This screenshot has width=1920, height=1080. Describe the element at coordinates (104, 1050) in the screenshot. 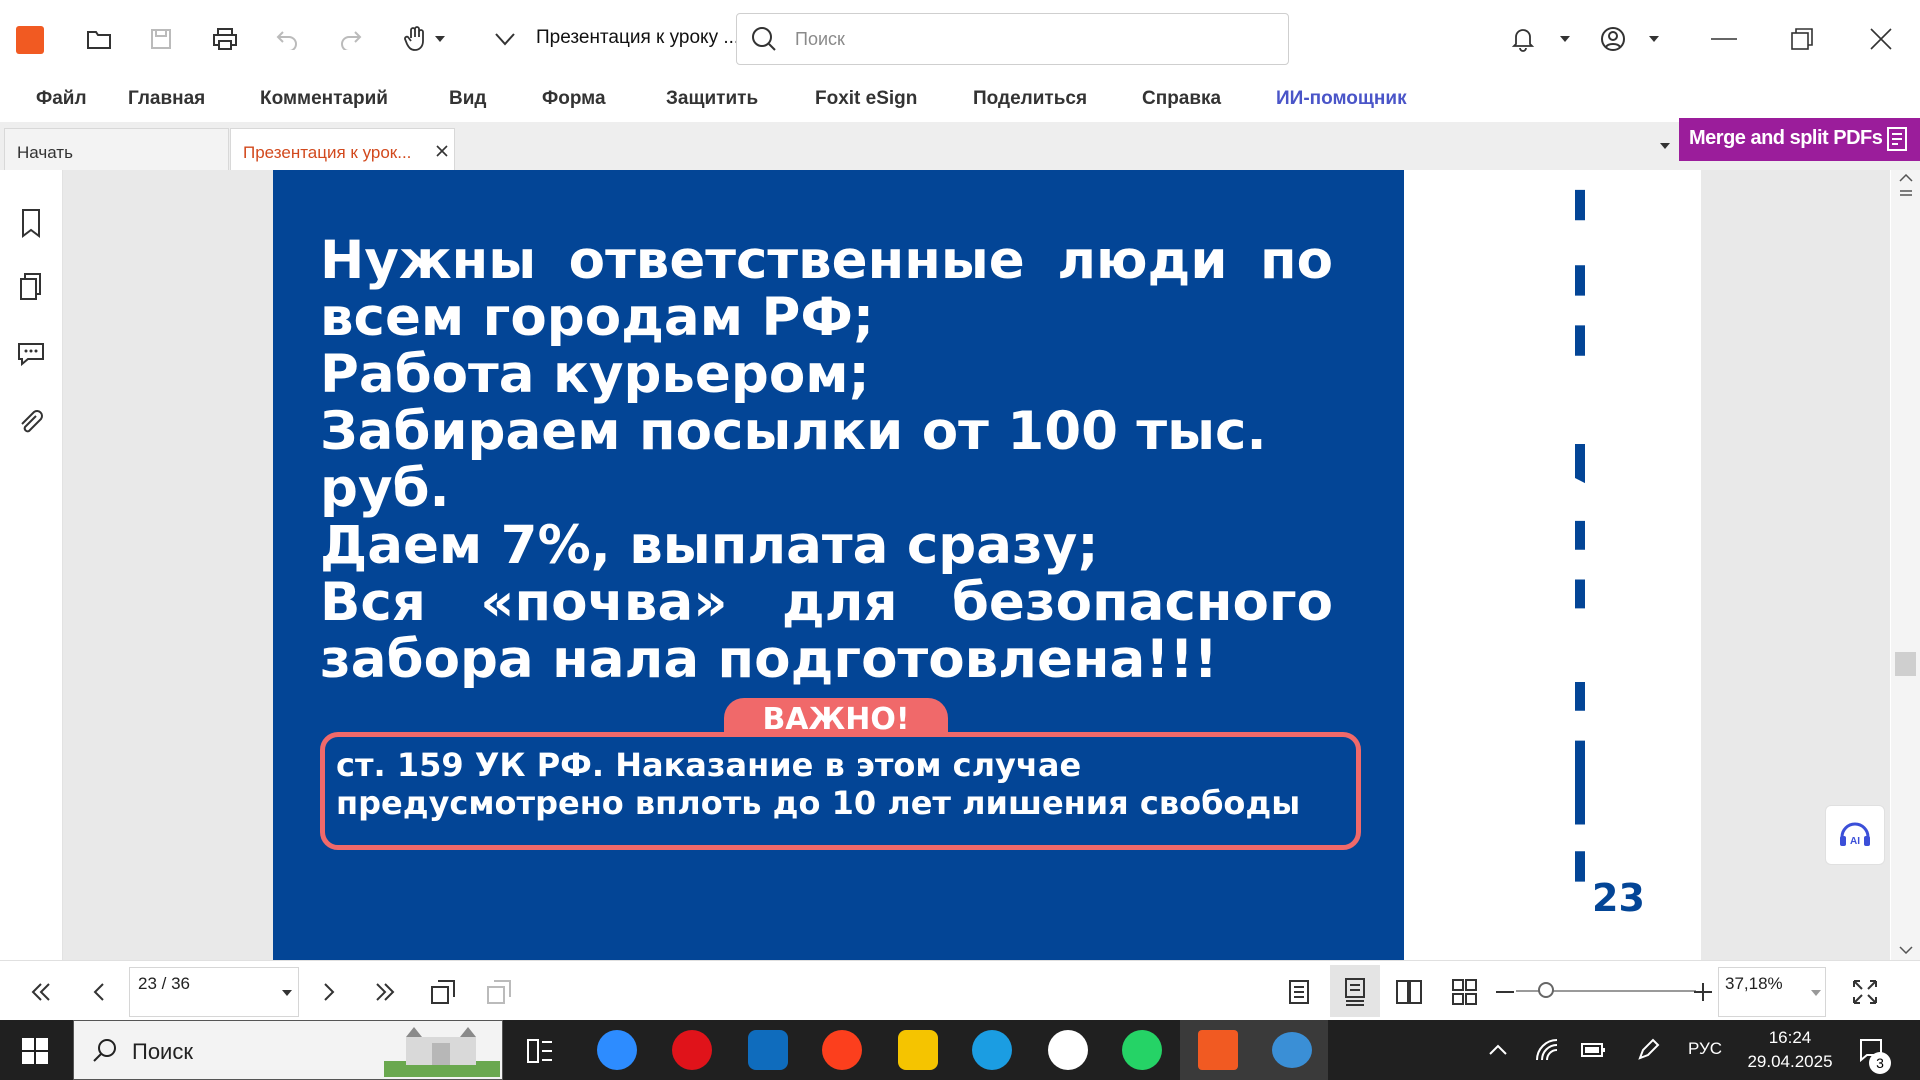

I see `taskbar-search-icon` at that location.